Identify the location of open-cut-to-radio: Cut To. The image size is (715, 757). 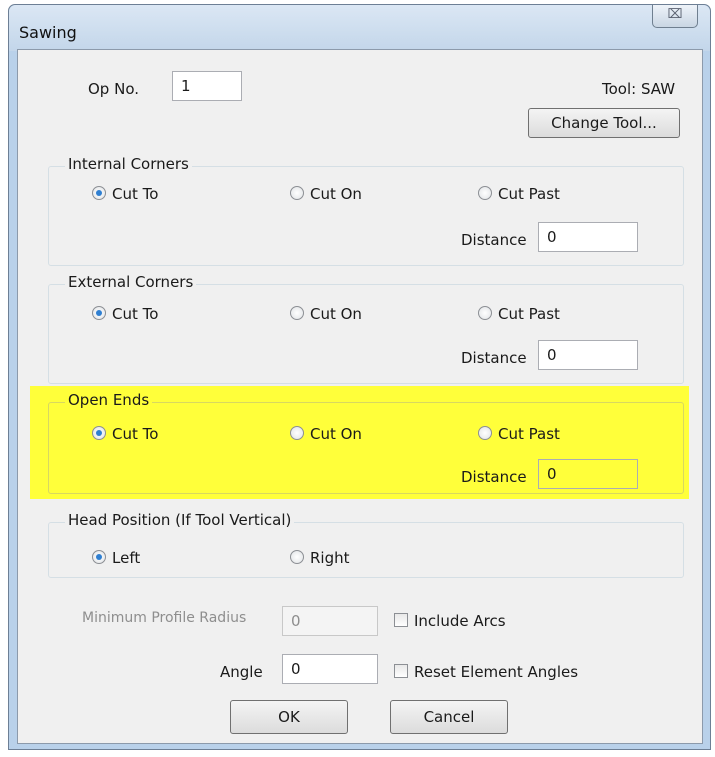
(125, 434).